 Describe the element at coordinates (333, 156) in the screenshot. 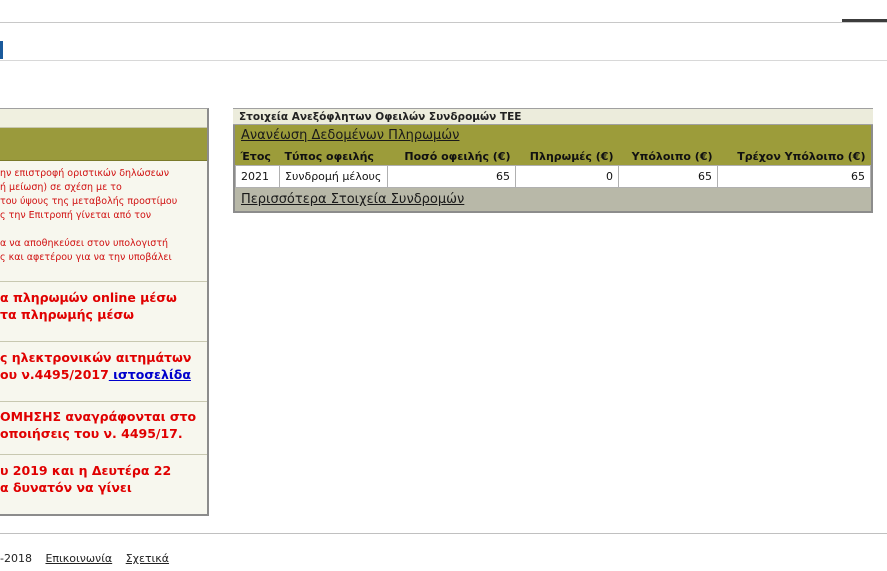

I see `column-header-type: Τύπος οφειλής` at that location.